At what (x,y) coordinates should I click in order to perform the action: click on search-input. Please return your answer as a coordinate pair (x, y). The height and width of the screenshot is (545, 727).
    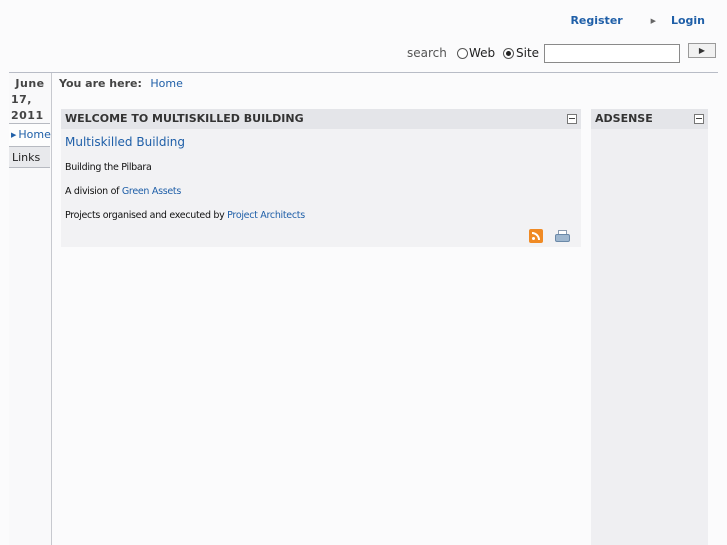
    Looking at the image, I should click on (612, 53).